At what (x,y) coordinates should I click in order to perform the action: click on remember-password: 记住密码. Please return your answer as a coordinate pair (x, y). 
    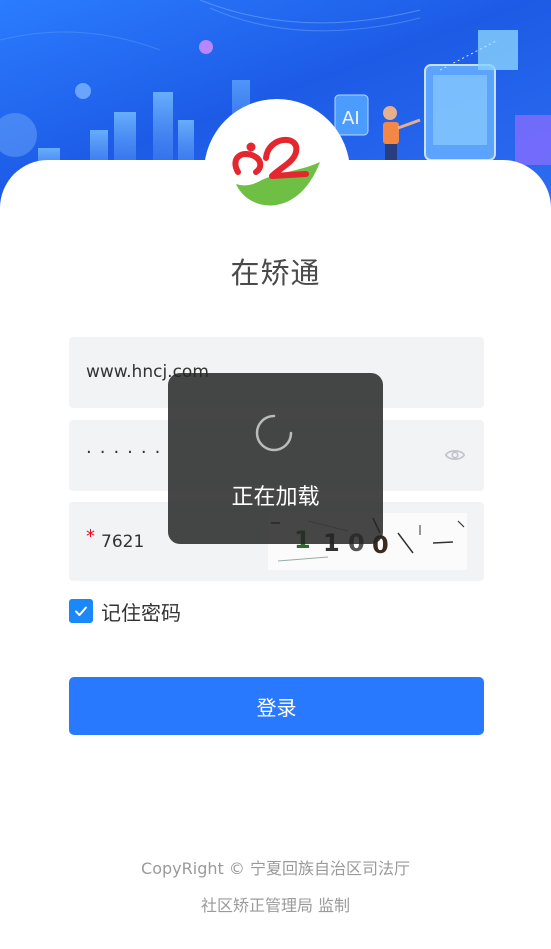
    Looking at the image, I should click on (125, 611).